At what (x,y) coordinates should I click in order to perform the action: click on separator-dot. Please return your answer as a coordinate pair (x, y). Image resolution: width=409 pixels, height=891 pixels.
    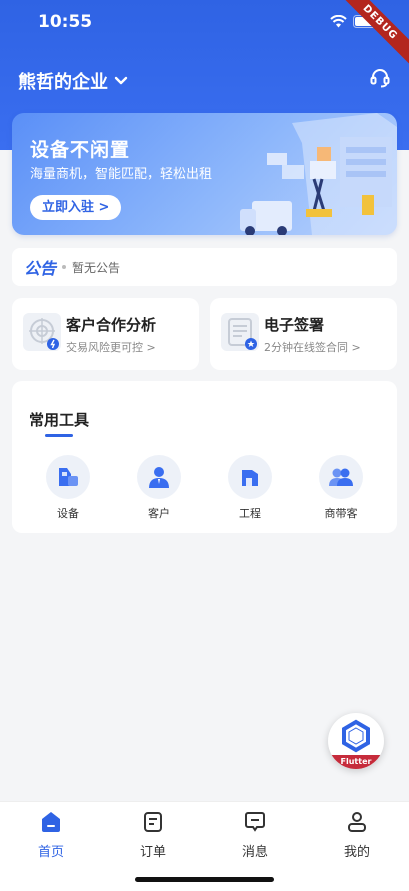
    Looking at the image, I should click on (64, 267).